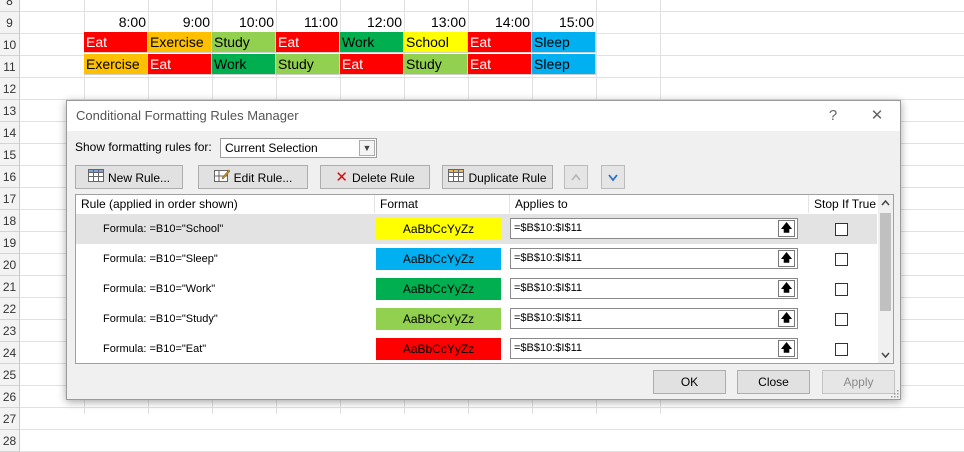  What do you see at coordinates (115, 22) in the screenshot?
I see `time-header-cell: 8:00` at bounding box center [115, 22].